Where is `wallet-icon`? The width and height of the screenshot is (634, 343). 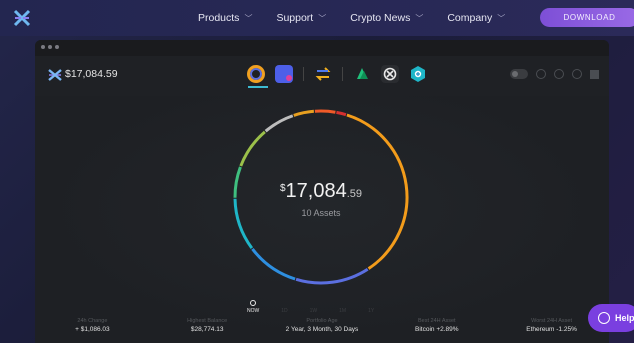 wallet-icon is located at coordinates (284, 74).